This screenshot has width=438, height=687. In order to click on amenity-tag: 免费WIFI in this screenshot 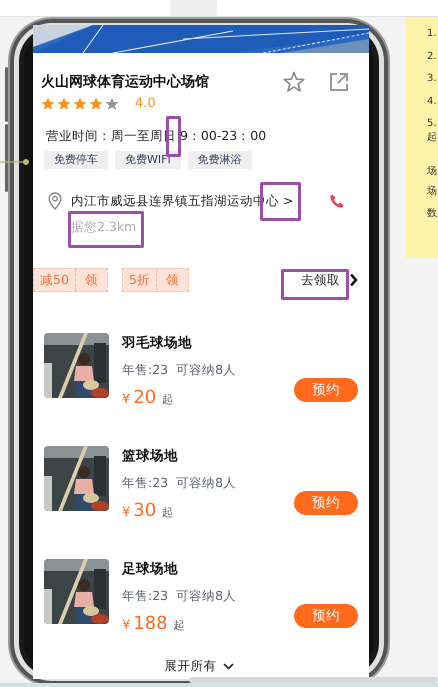, I will do `click(148, 160)`.